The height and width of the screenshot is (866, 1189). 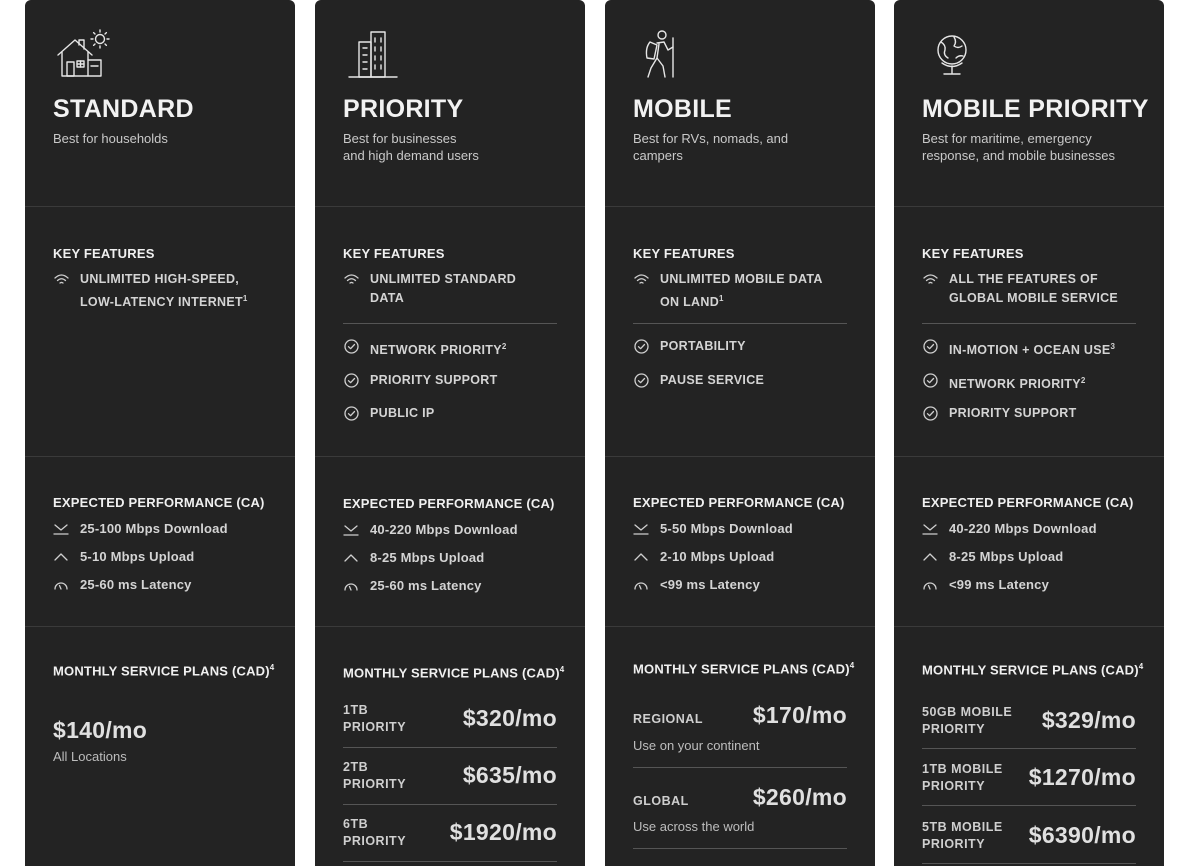 What do you see at coordinates (140, 528) in the screenshot?
I see `perf-download: 25-100 Mbps Download` at bounding box center [140, 528].